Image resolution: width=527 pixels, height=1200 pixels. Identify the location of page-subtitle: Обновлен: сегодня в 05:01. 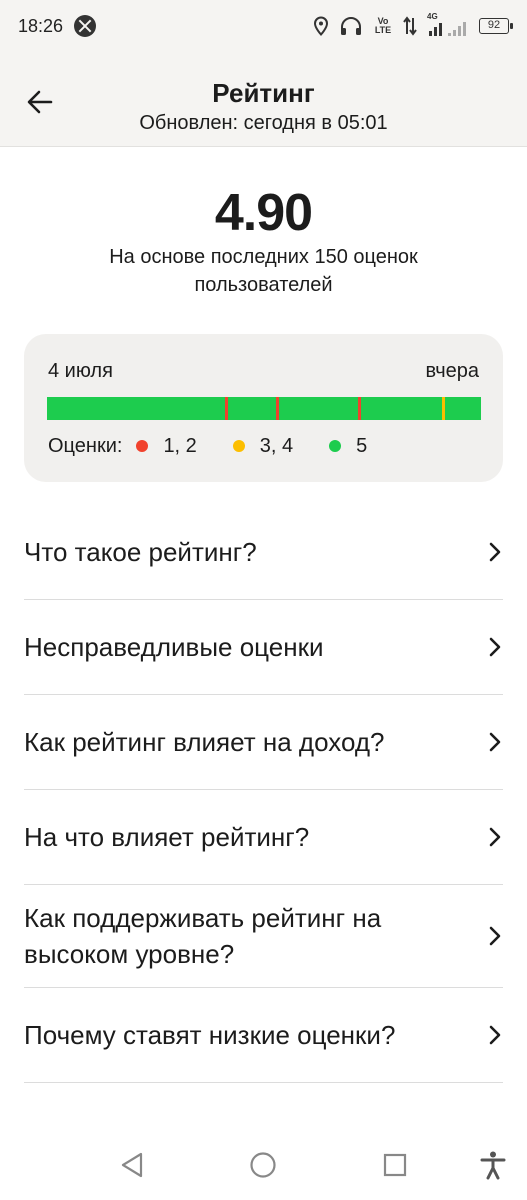
(263, 123).